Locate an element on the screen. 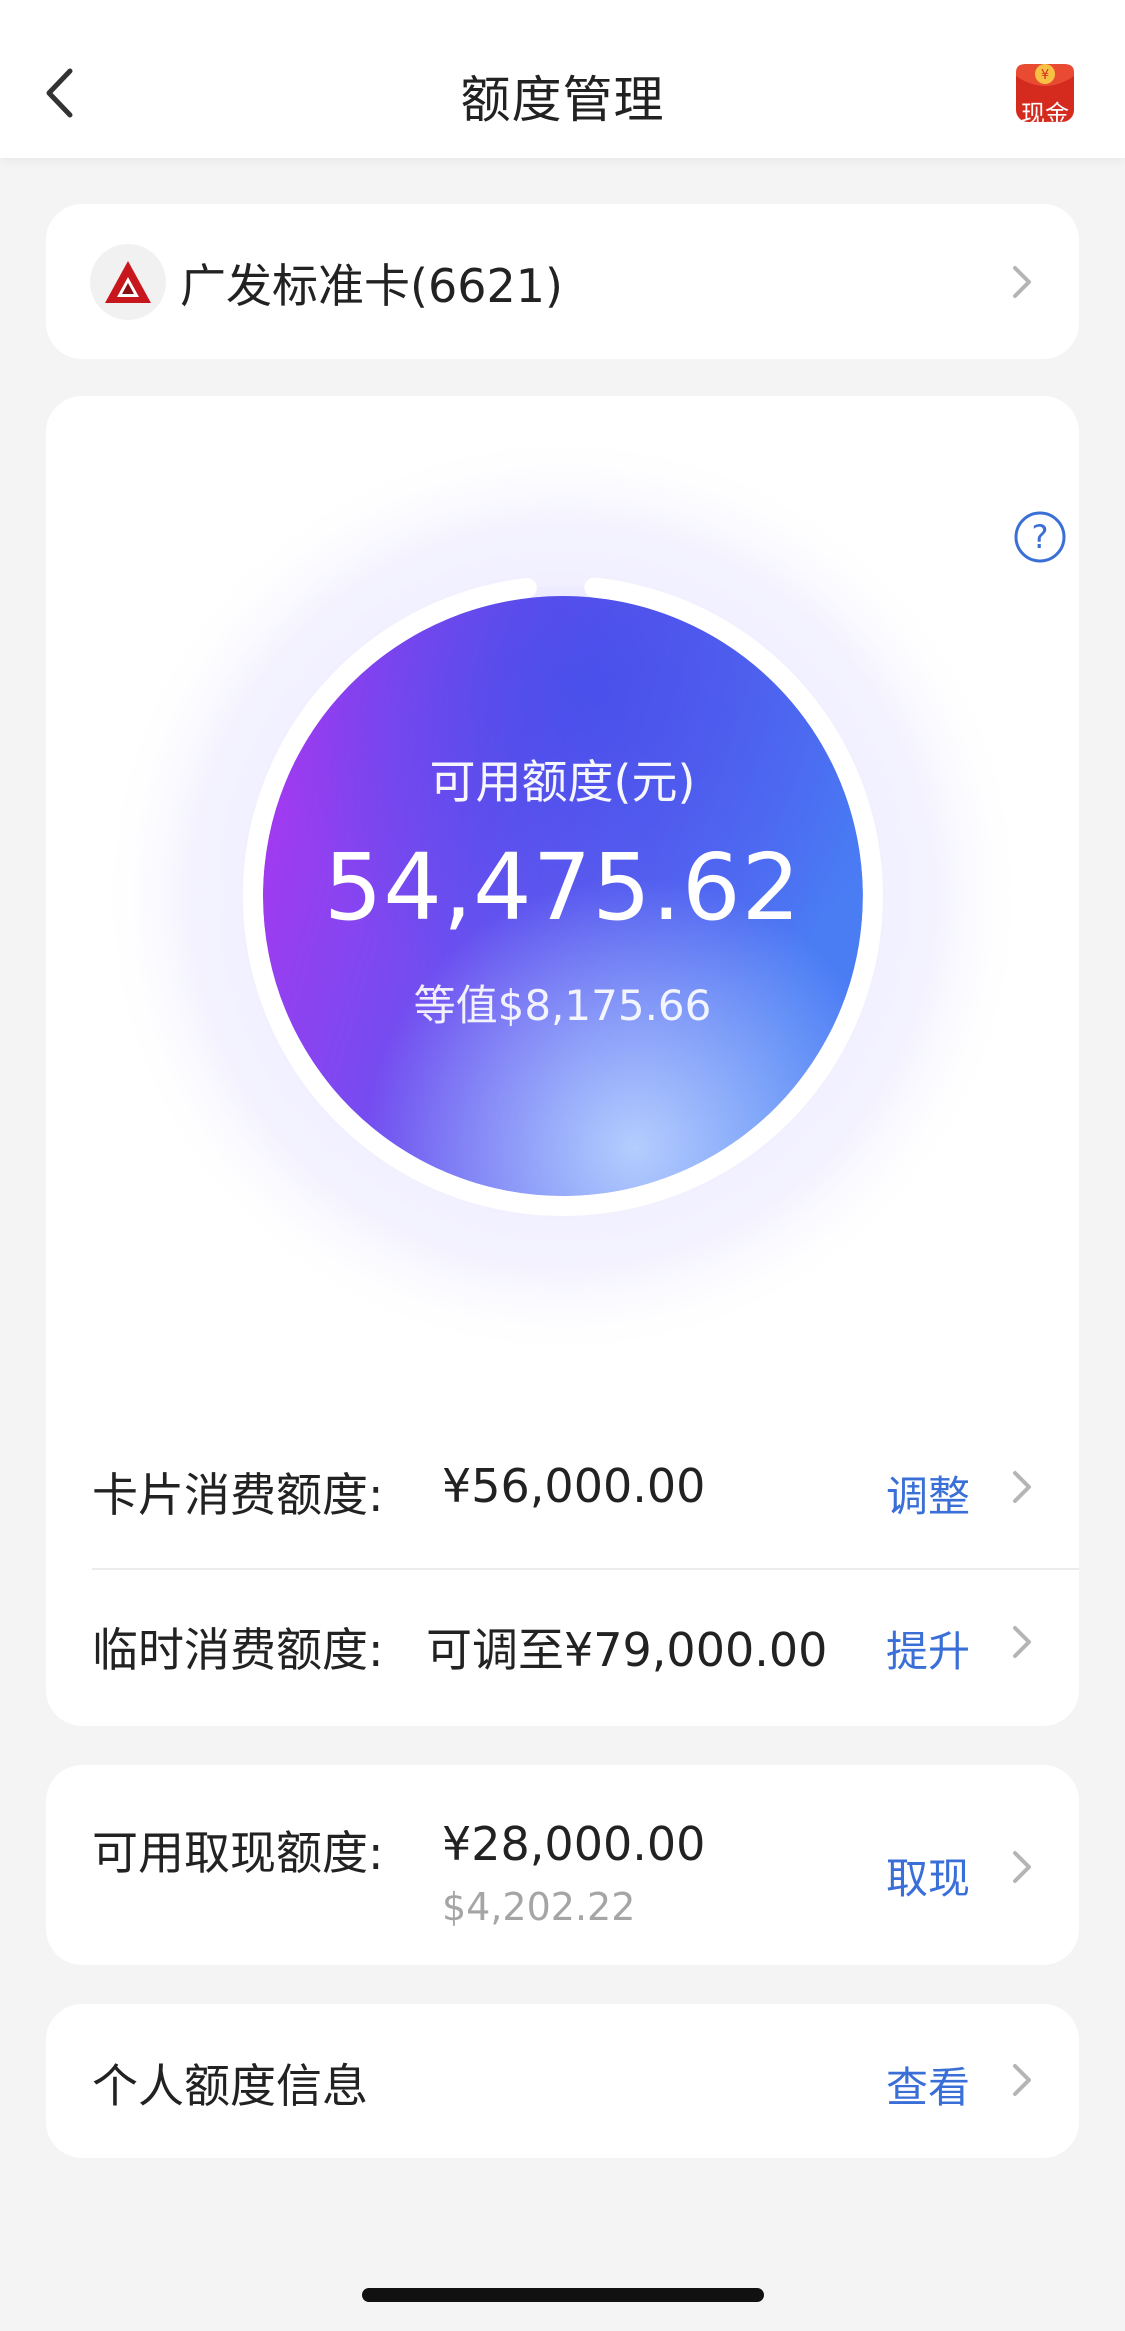  raise-button: 提升 is located at coordinates (928, 1648).